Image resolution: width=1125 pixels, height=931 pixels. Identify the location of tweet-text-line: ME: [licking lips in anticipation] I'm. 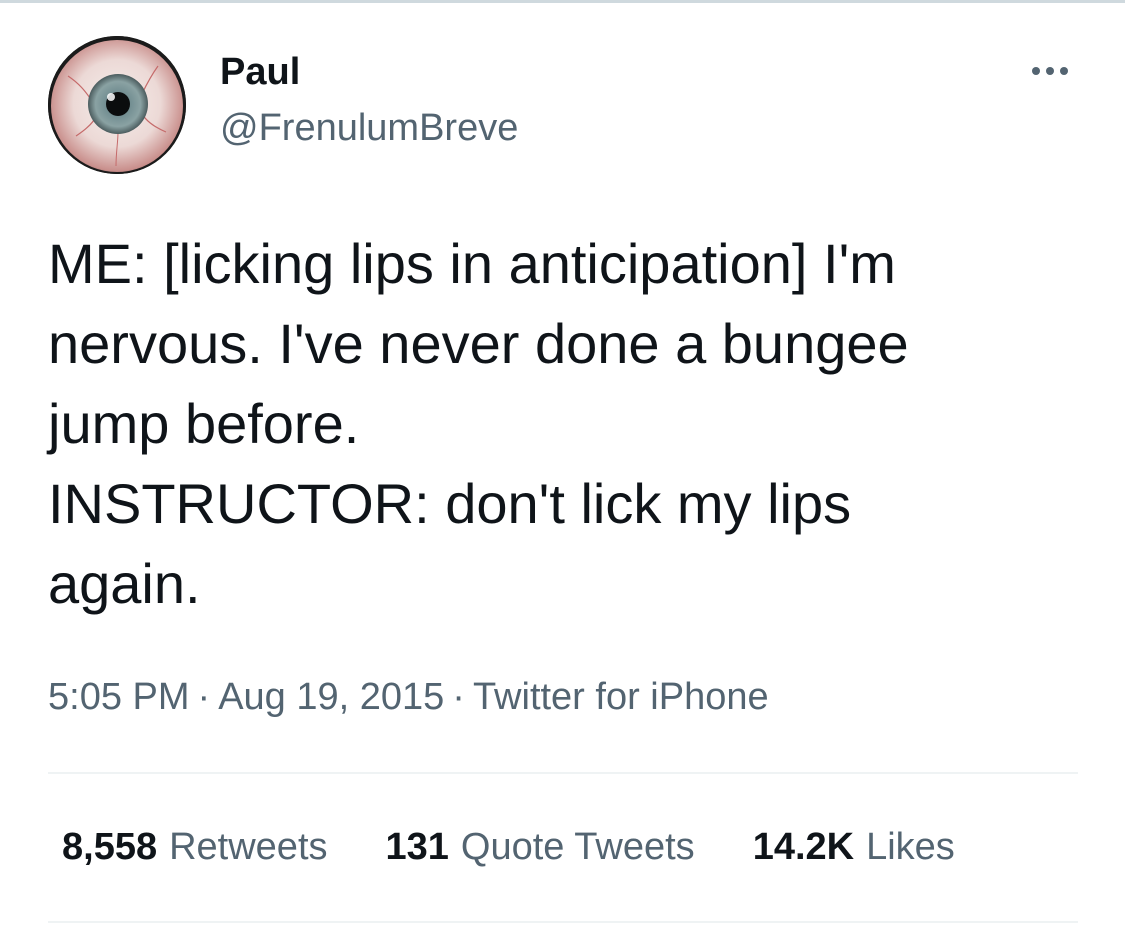
(472, 263).